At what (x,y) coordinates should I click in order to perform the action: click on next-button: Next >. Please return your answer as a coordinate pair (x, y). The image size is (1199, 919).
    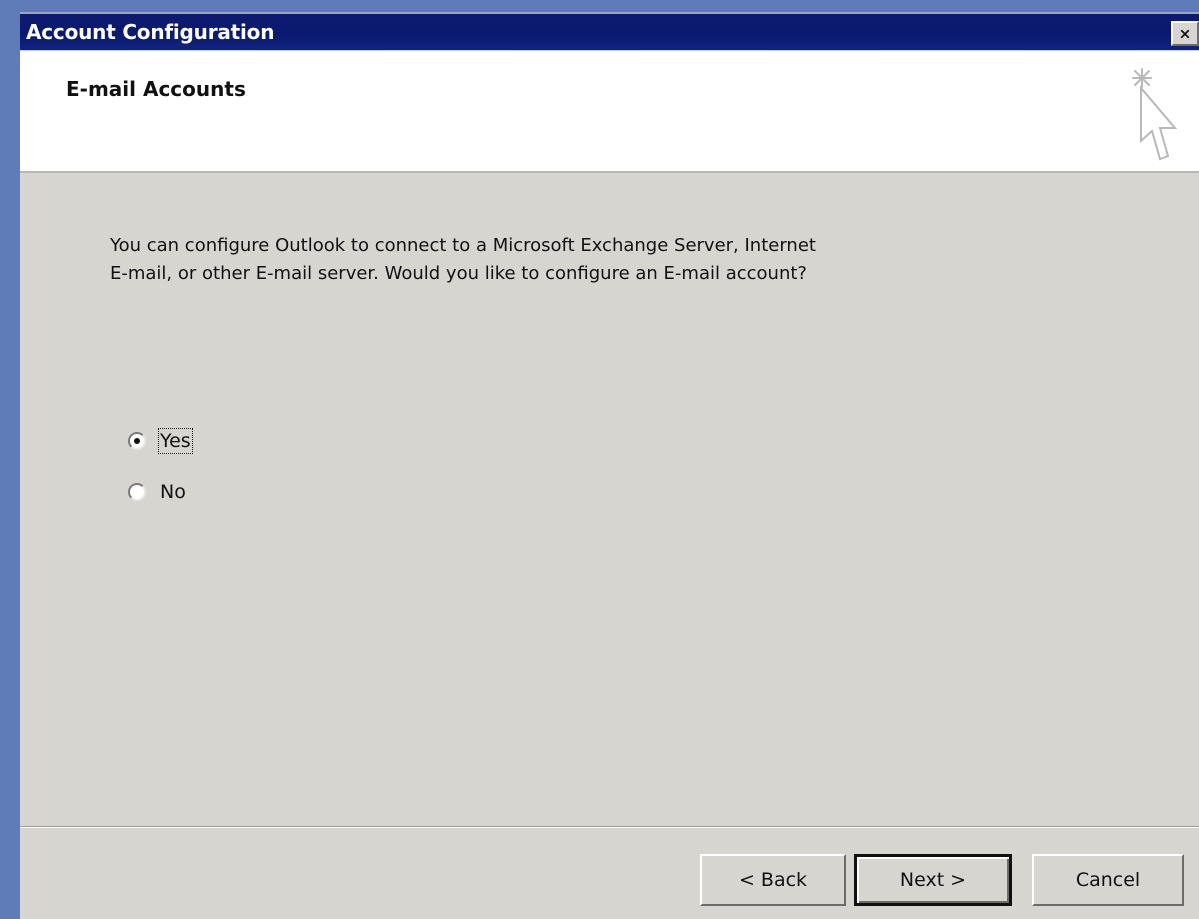
    Looking at the image, I should click on (933, 880).